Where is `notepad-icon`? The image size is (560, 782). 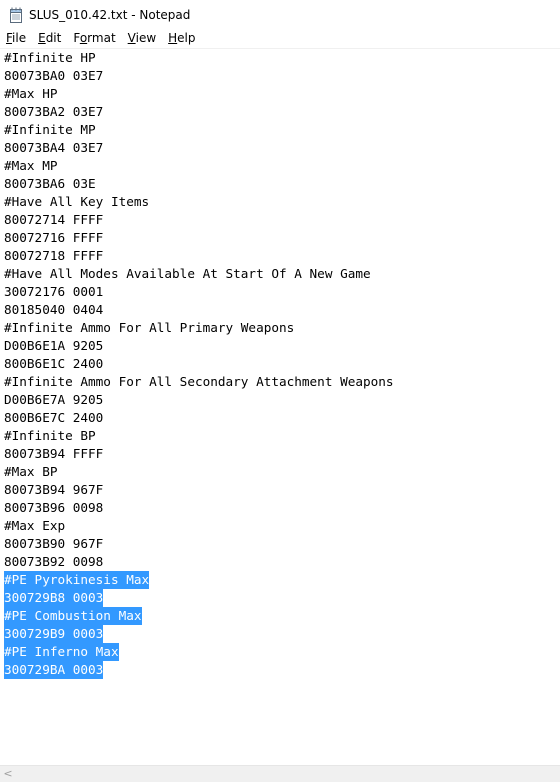 notepad-icon is located at coordinates (16, 15).